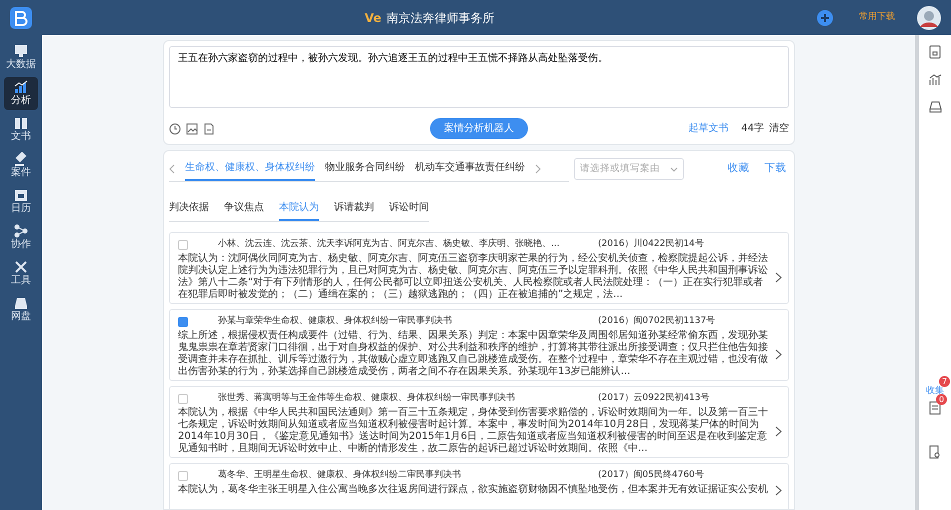  I want to click on case-number: (2016）川0422民初14号, so click(651, 245).